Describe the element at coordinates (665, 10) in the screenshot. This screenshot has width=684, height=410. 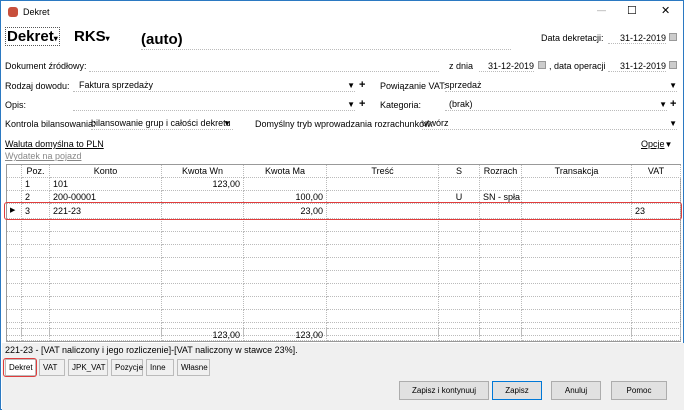
I see `close-button: ✕` at that location.